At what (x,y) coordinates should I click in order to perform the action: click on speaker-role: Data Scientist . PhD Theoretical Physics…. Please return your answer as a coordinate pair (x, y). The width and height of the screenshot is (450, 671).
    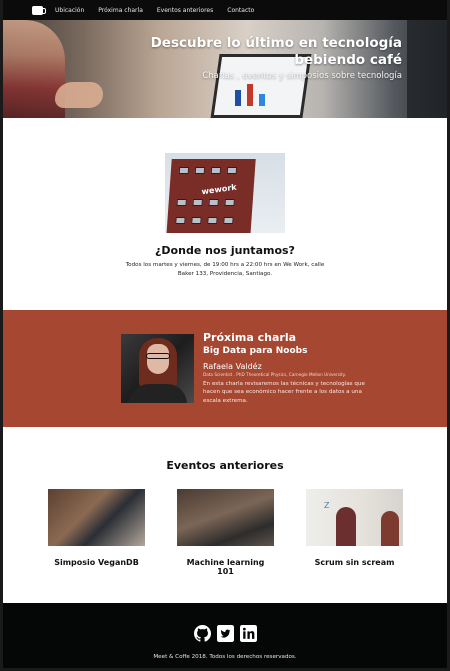
    Looking at the image, I should click on (274, 374).